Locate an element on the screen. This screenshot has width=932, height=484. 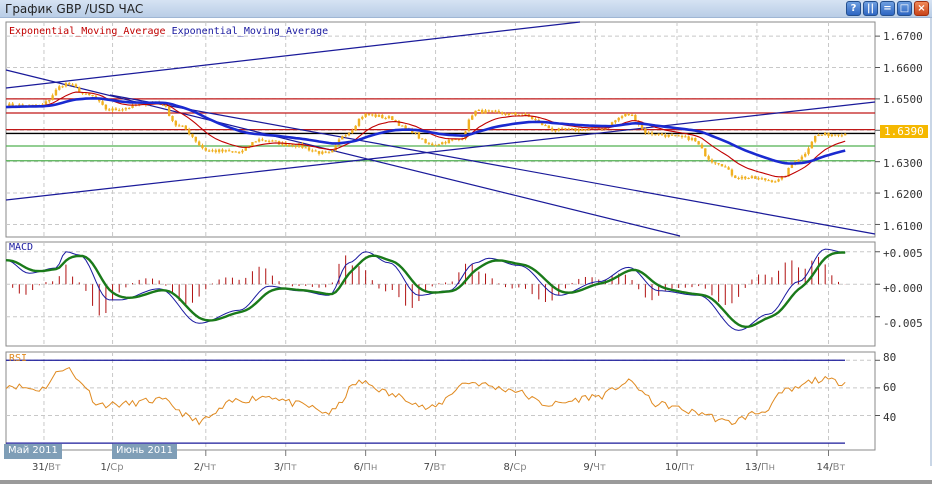
rsi-tick-label: 60 is located at coordinates (890, 387).